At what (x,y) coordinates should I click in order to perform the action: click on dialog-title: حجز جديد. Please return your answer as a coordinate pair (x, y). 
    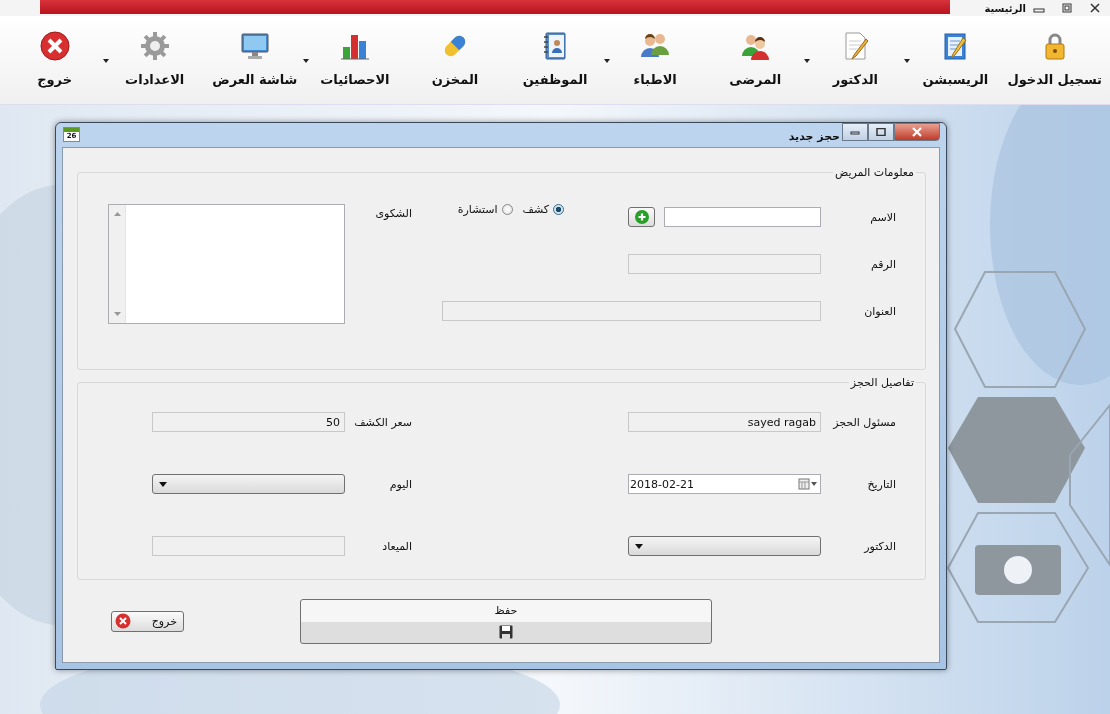
    Looking at the image, I should click on (814, 136).